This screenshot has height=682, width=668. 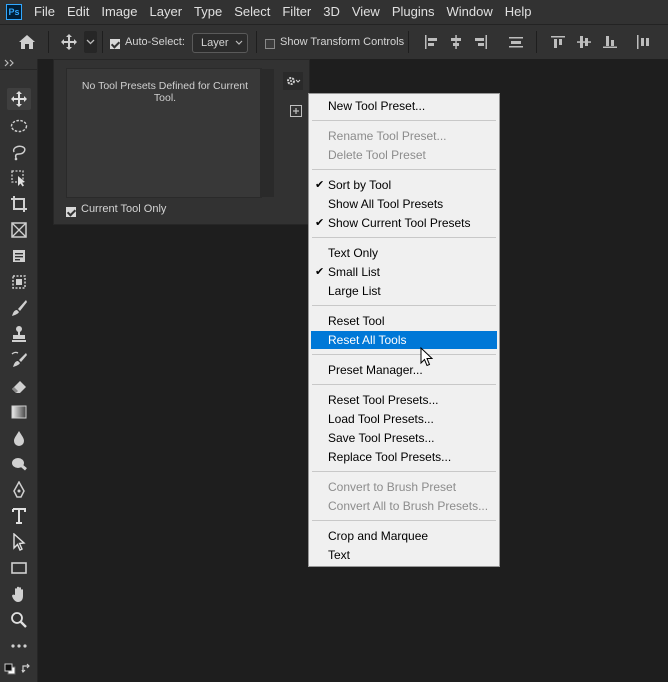 What do you see at coordinates (354, 272) in the screenshot?
I see `menu-item-label: Small List` at bounding box center [354, 272].